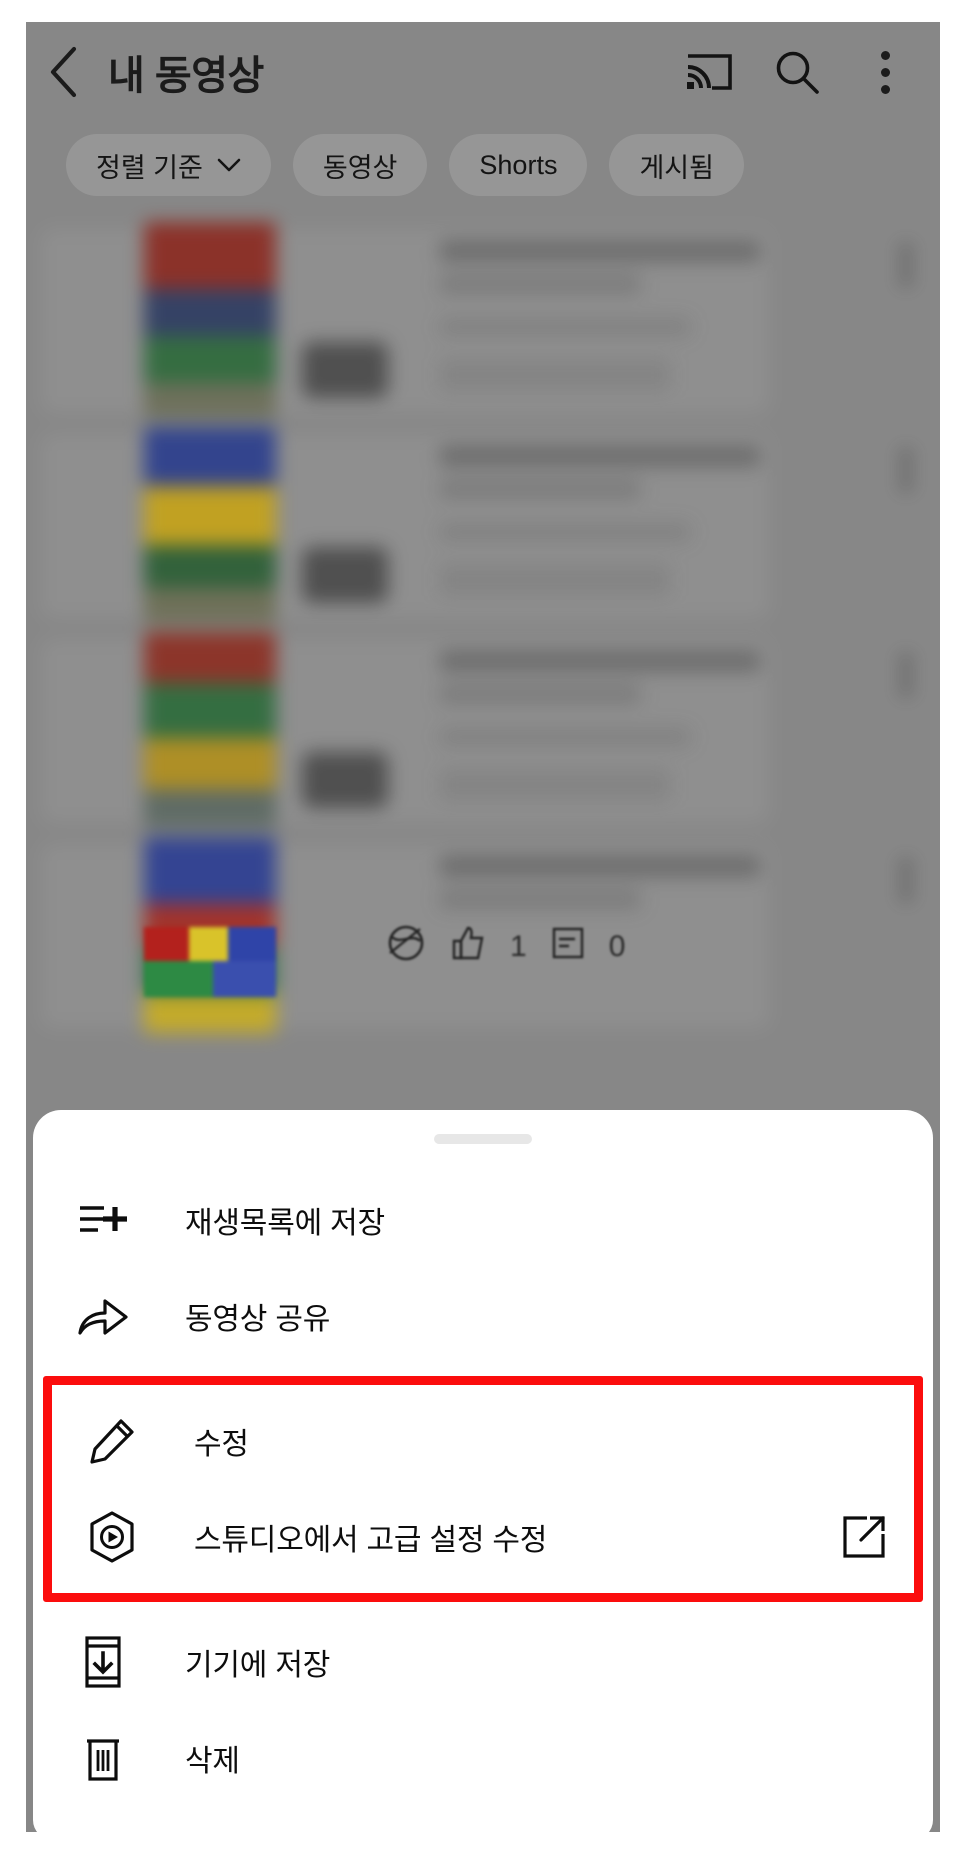  I want to click on thumbs-up-icon, so click(468, 947).